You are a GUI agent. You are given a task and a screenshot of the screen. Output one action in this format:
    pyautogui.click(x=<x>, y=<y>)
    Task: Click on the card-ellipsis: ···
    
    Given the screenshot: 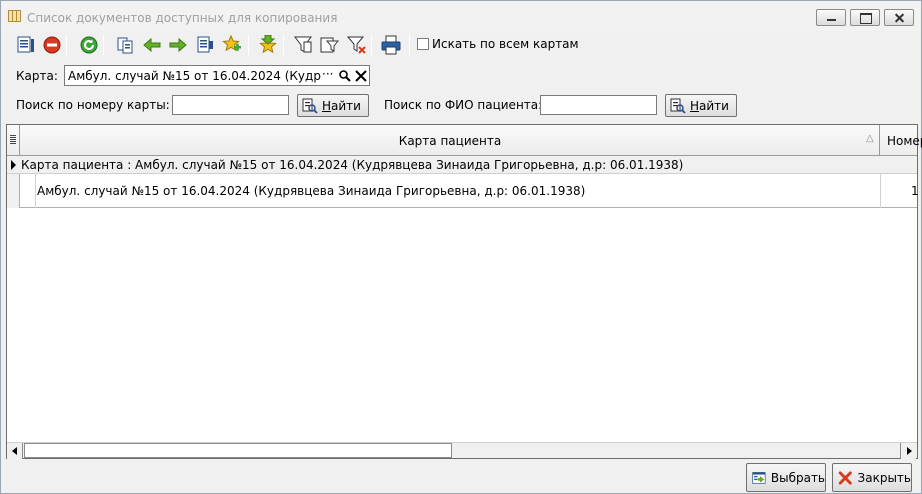 What is the action you would take?
    pyautogui.click(x=329, y=74)
    